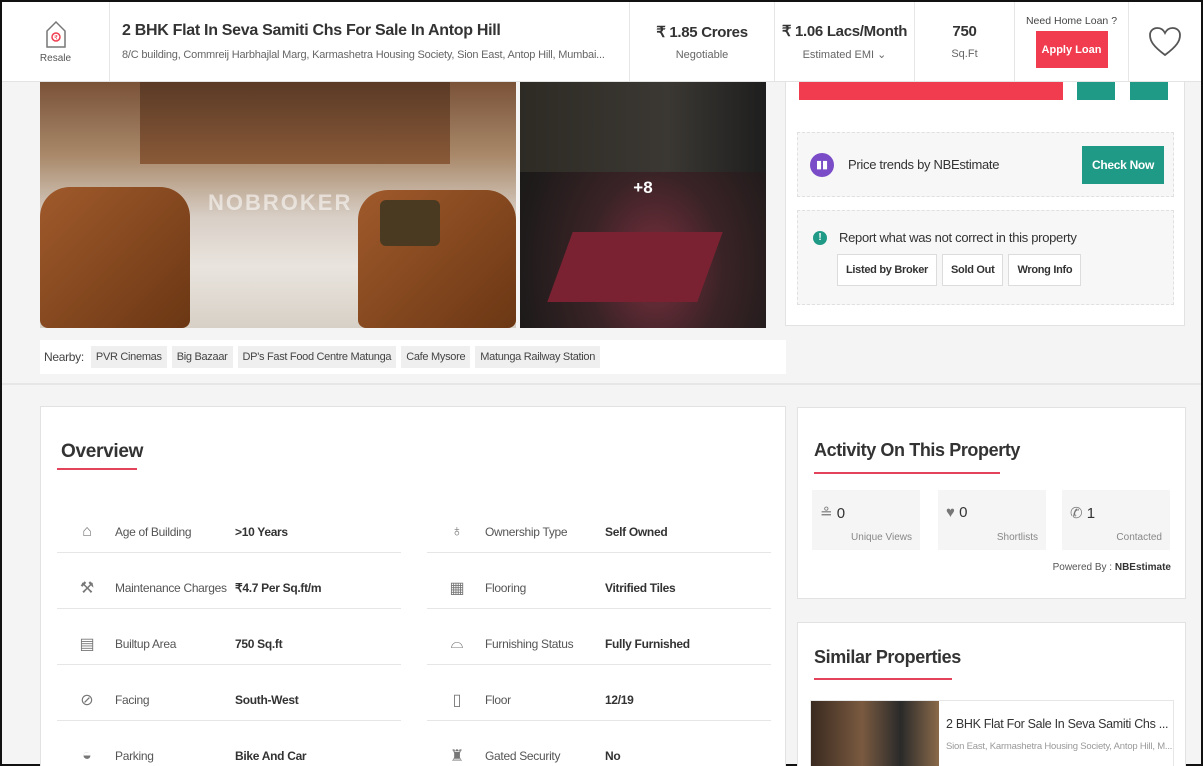  I want to click on overview-value: Fully Furnished, so click(647, 643).